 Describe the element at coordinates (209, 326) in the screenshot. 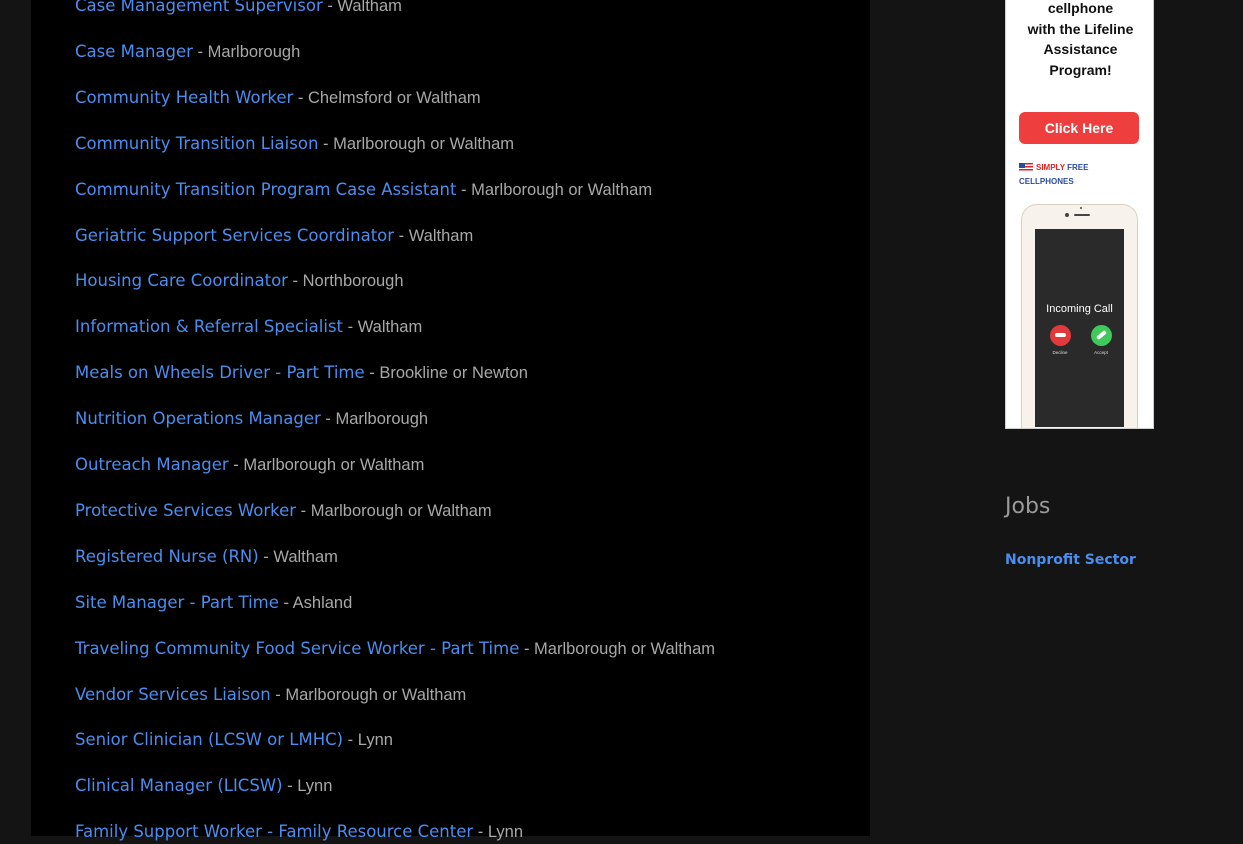

I see `job-title-link: Information & Referral Specialist` at that location.